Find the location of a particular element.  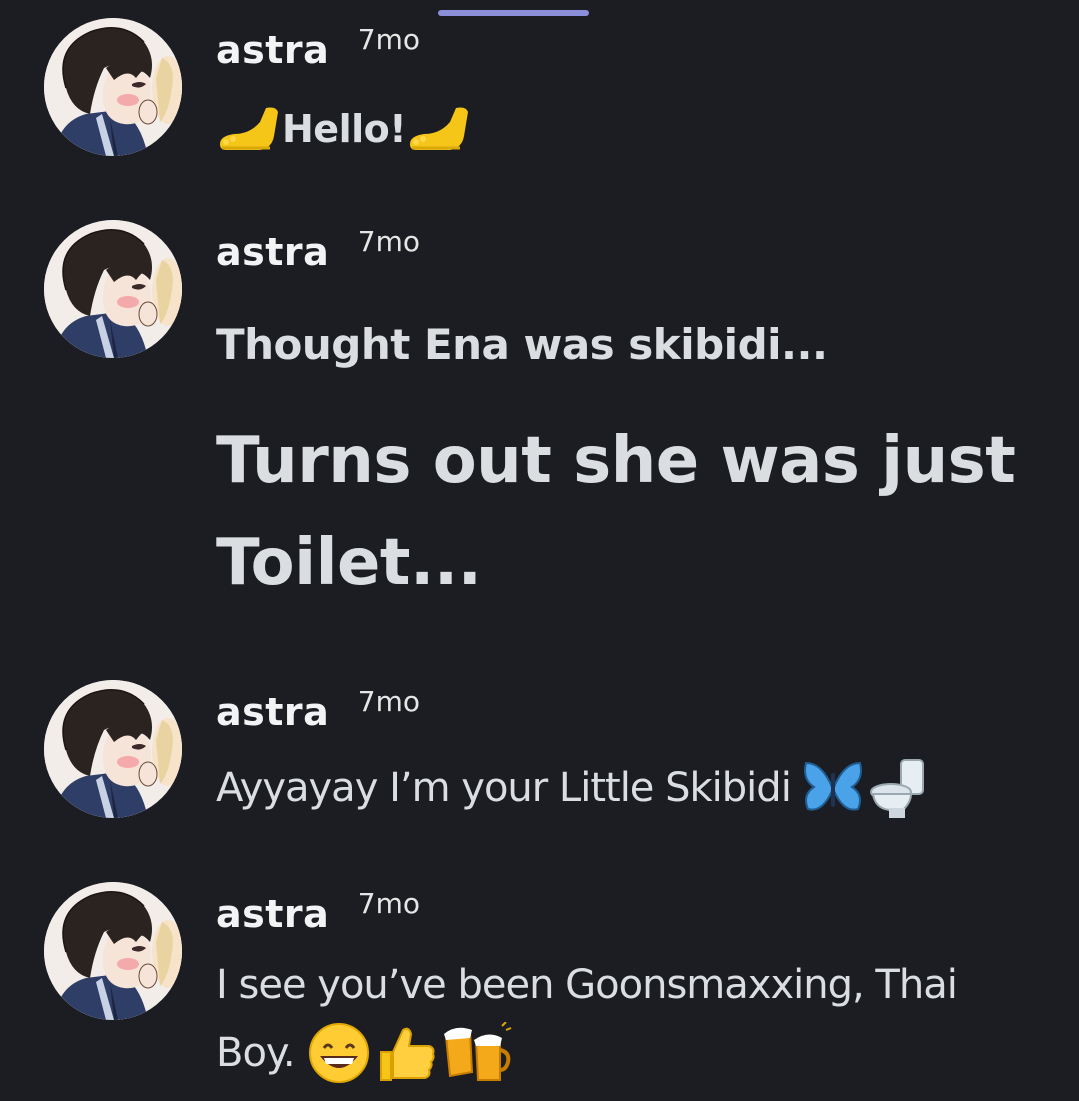

message-text-line2: Boy. is located at coordinates (256, 1053).